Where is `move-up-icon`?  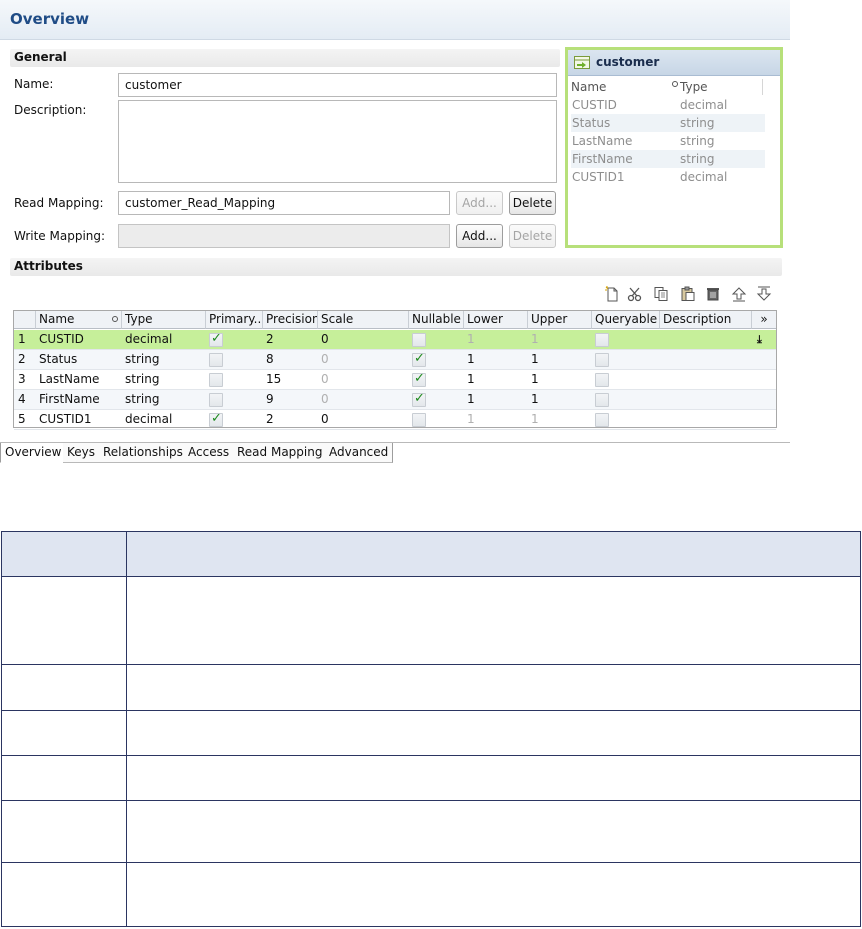
move-up-icon is located at coordinates (739, 294).